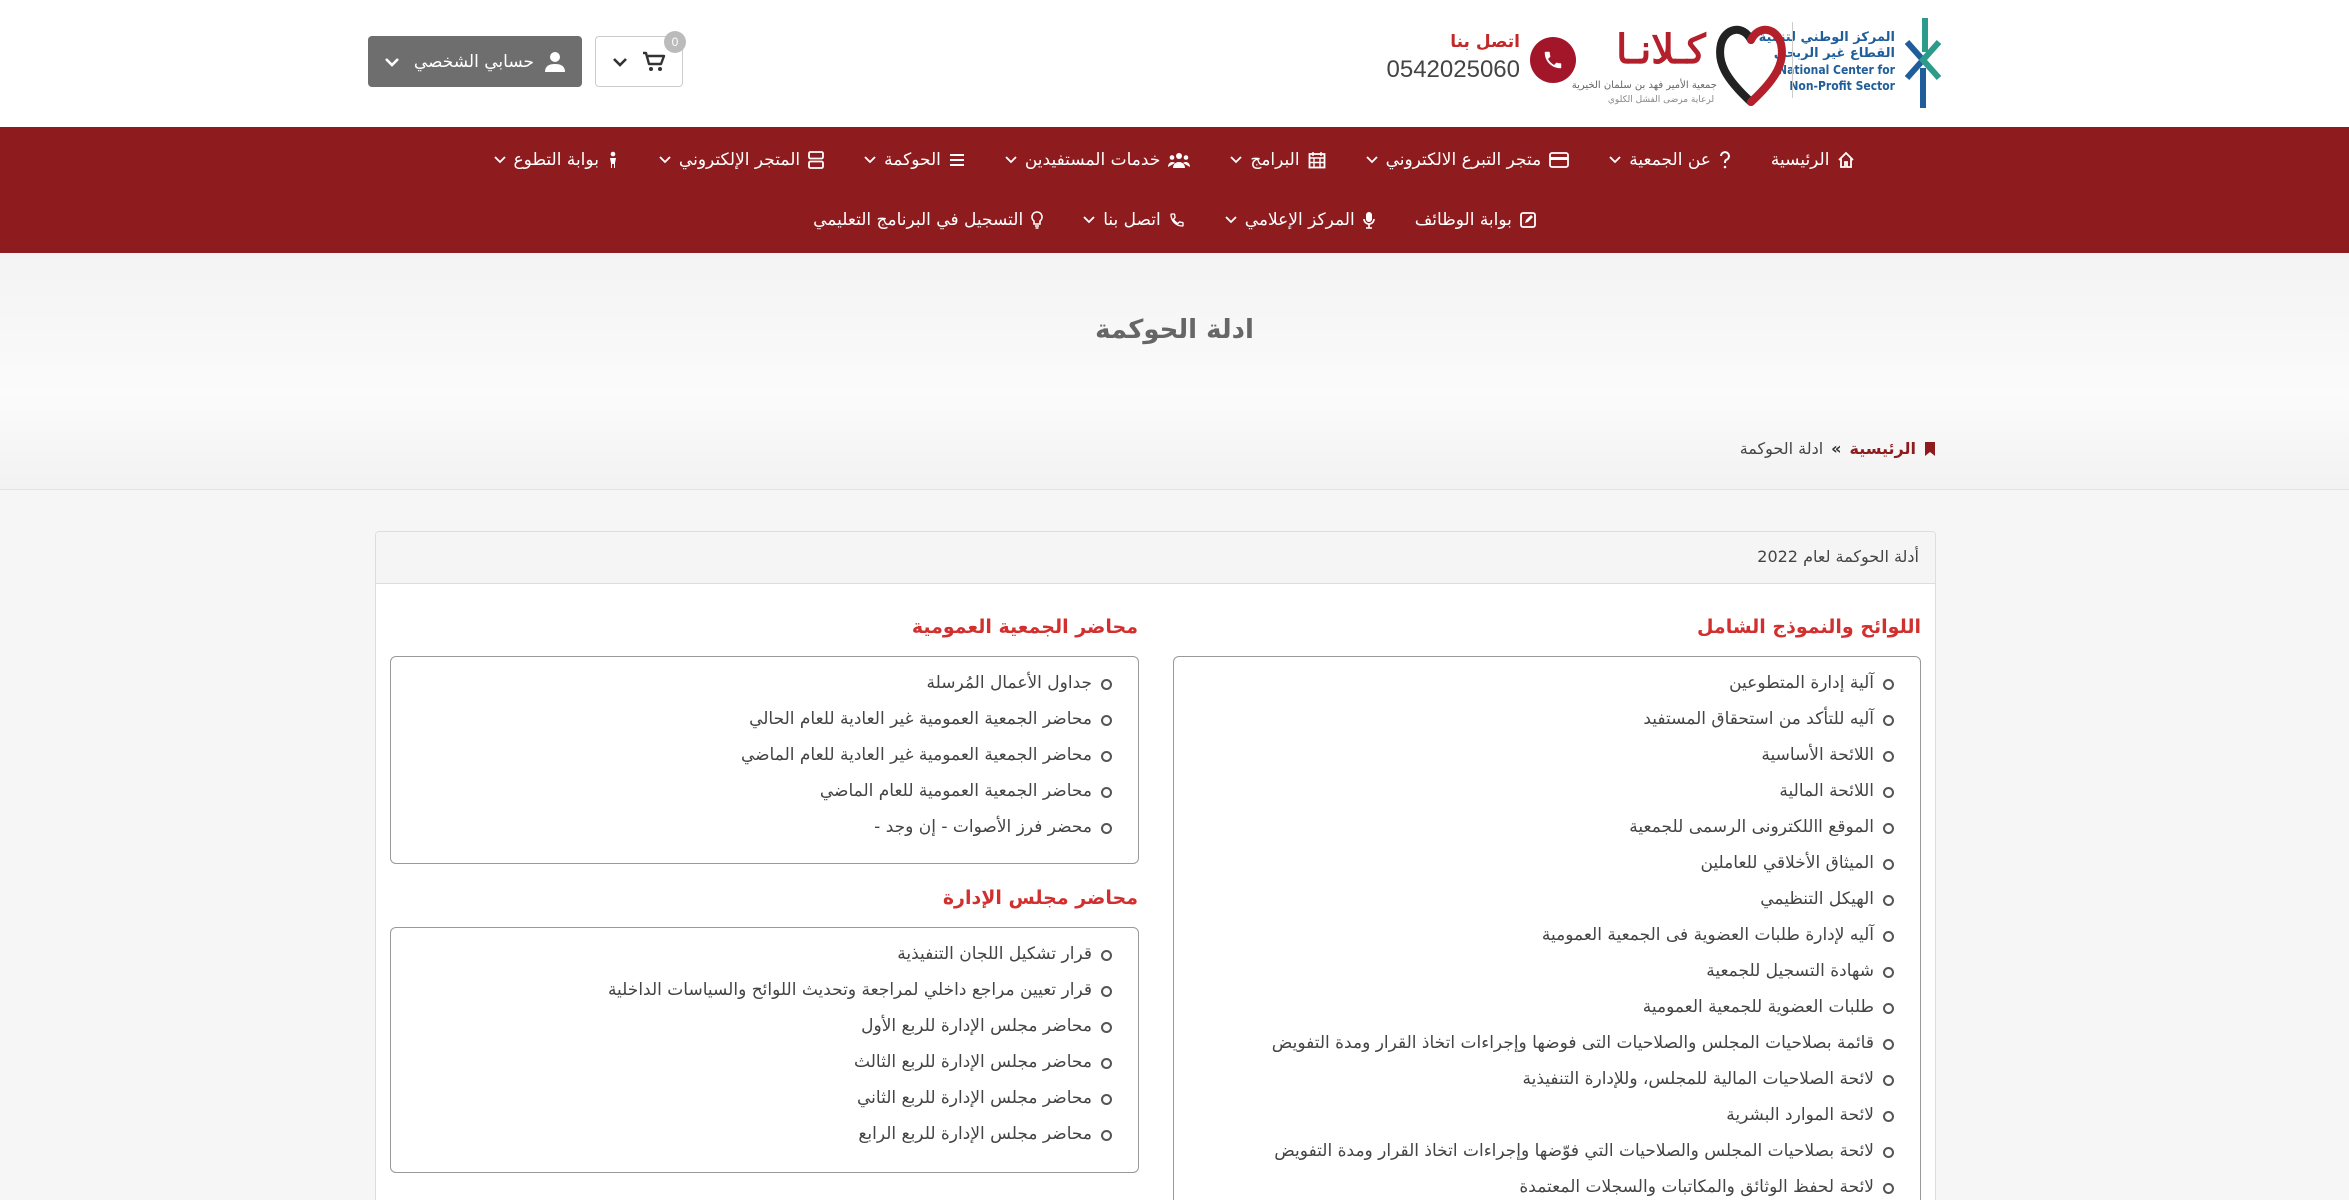 The height and width of the screenshot is (1200, 2349). What do you see at coordinates (1534, 791) in the screenshot?
I see `list-item: اللائحة المالية` at bounding box center [1534, 791].